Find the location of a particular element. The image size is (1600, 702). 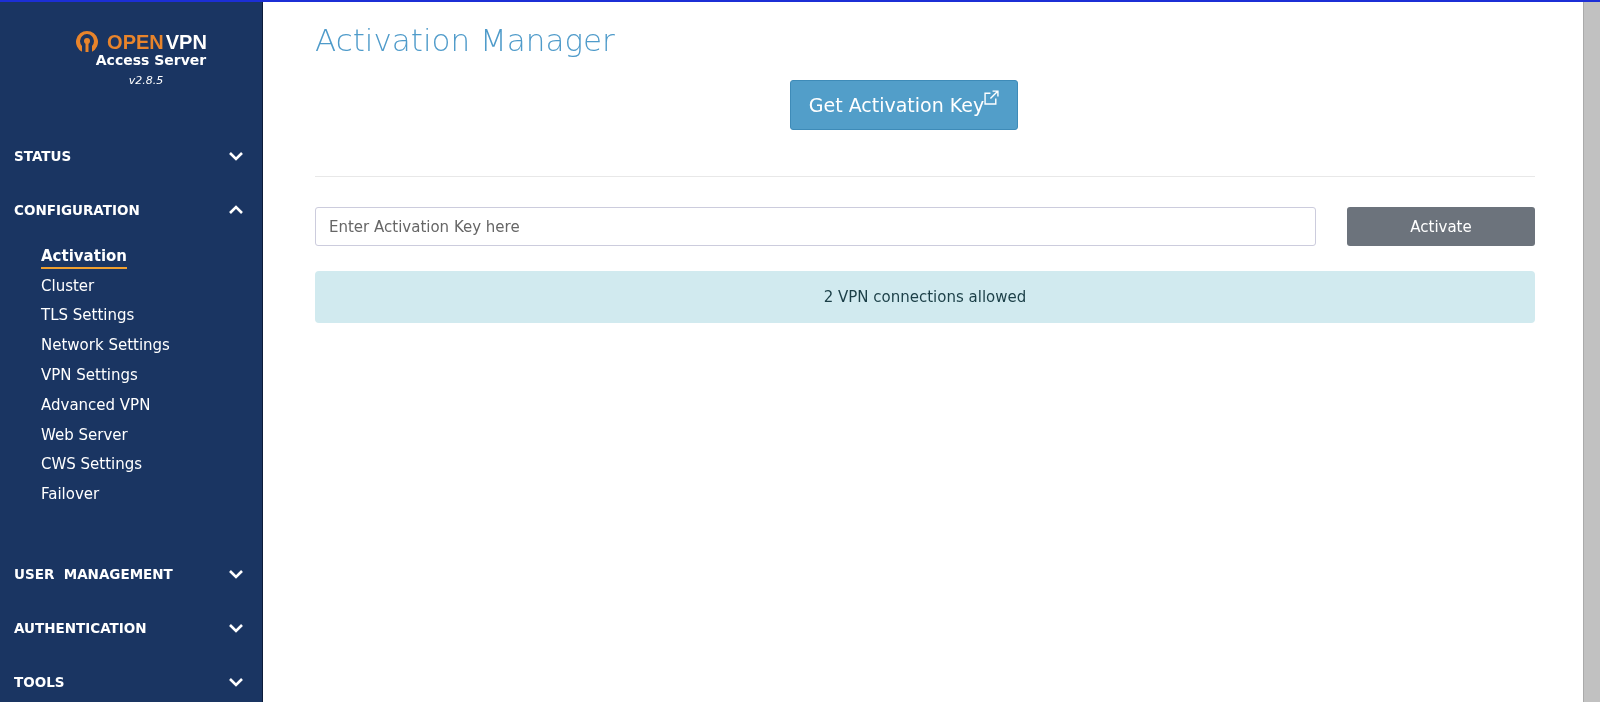

product-name: Access Server is located at coordinates (151, 60).